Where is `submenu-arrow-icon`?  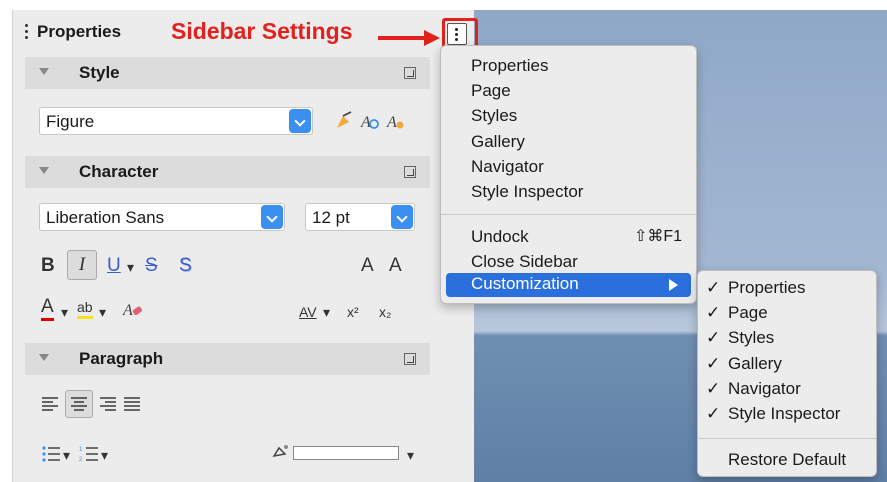 submenu-arrow-icon is located at coordinates (673, 285).